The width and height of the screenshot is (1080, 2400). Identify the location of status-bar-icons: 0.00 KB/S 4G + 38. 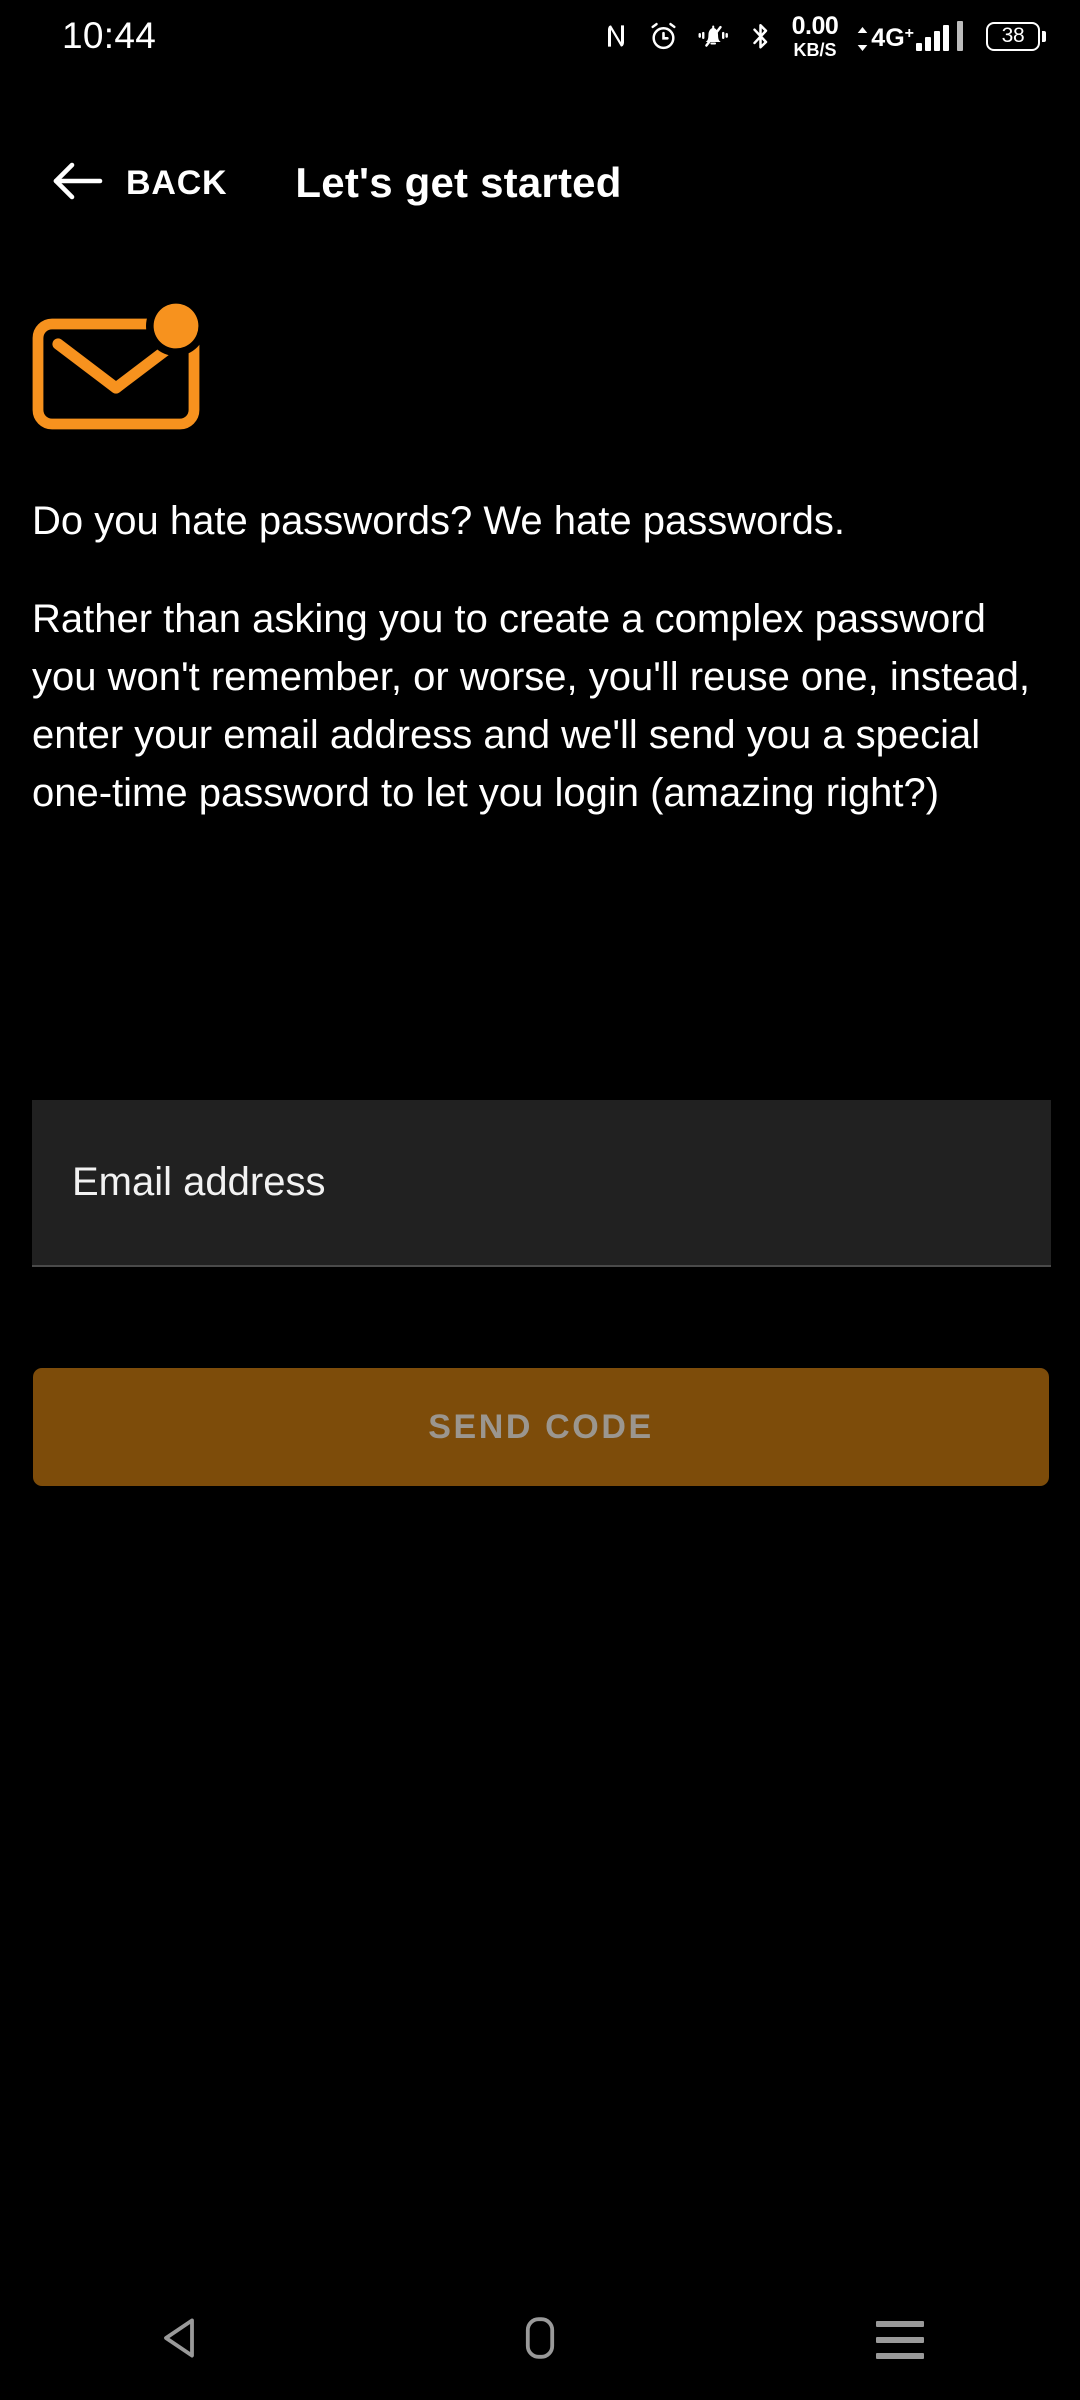
(823, 35).